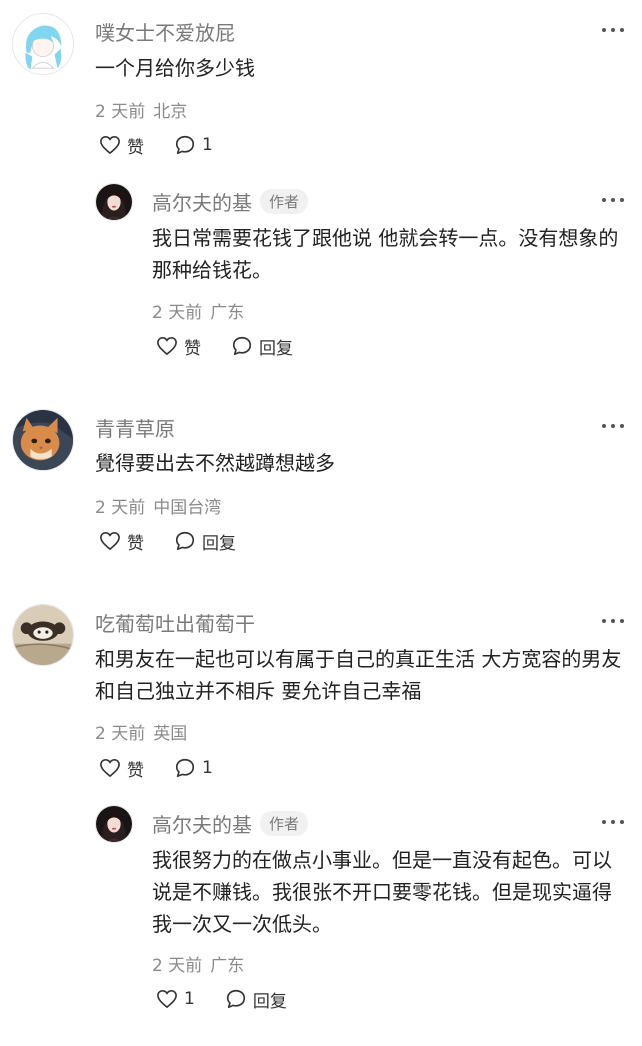 This screenshot has height=1046, width=642. Describe the element at coordinates (175, 68) in the screenshot. I see `comment-text: 一个月给你多少钱` at that location.